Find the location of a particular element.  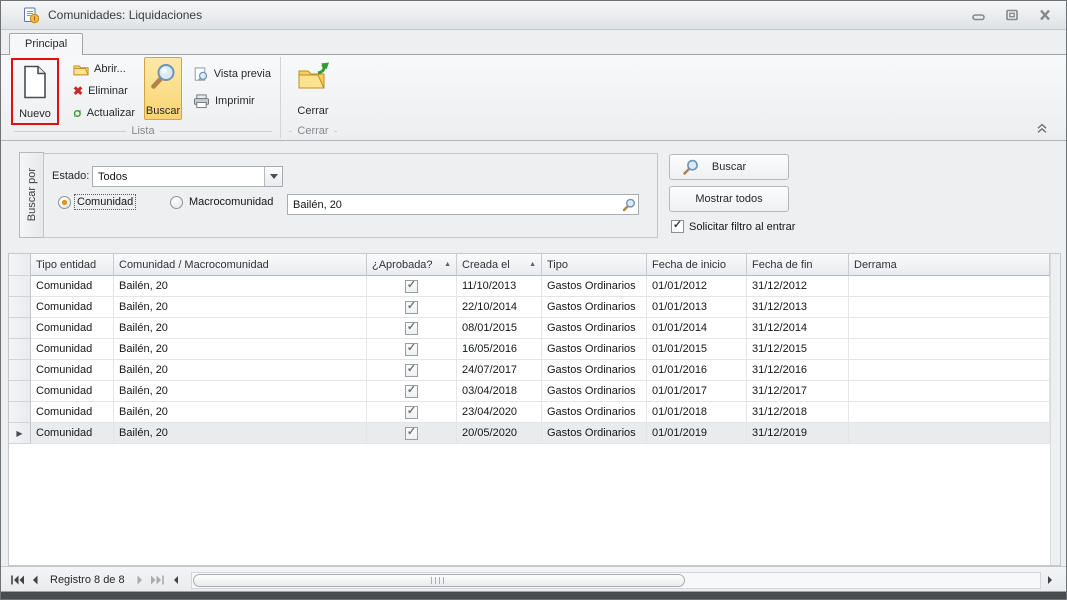

grid-cell: 01/01/2015 is located at coordinates (697, 349).